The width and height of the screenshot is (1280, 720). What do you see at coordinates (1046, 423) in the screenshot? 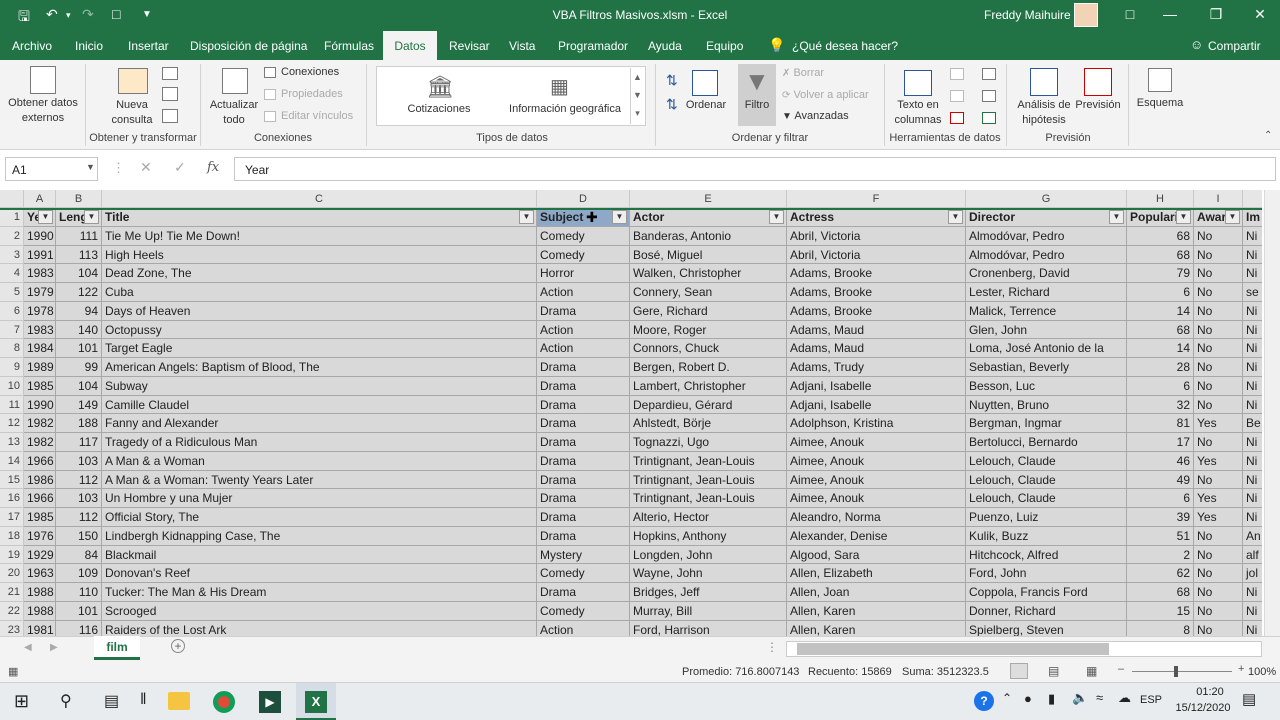
I see `table-cell: Bergman, Ingmar` at bounding box center [1046, 423].